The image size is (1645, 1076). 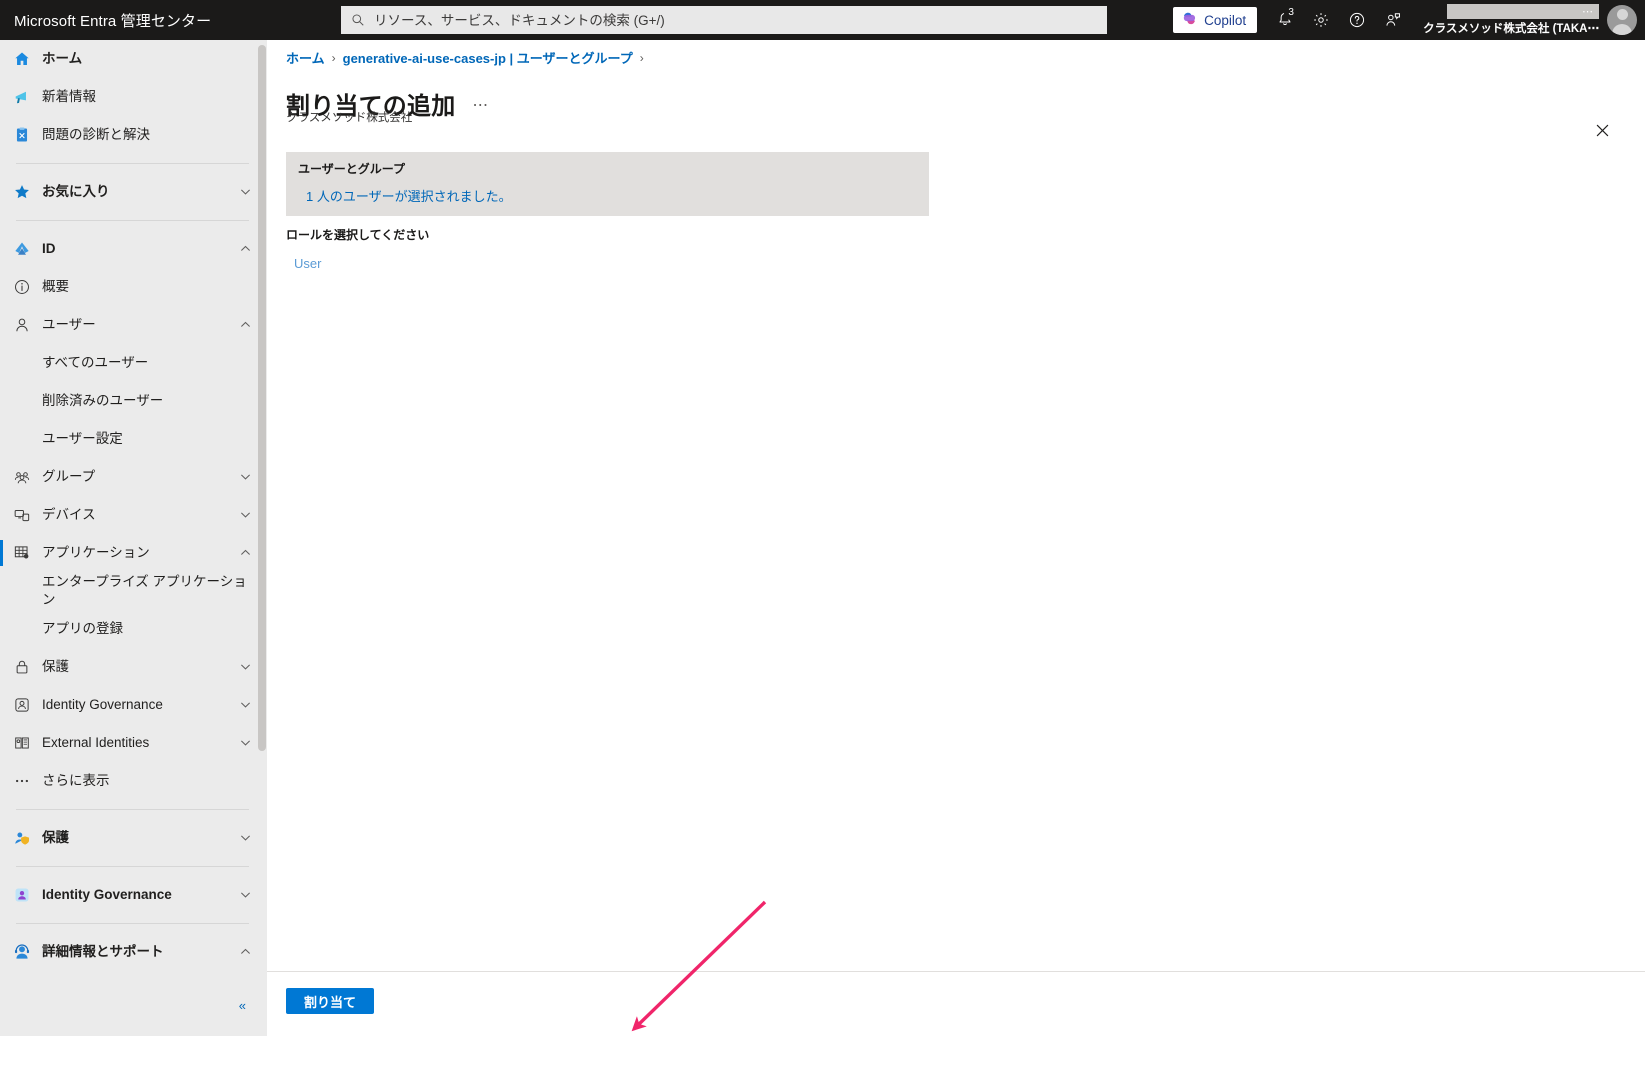 I want to click on sidebar-item-label: ユーザー設定, so click(x=82, y=438).